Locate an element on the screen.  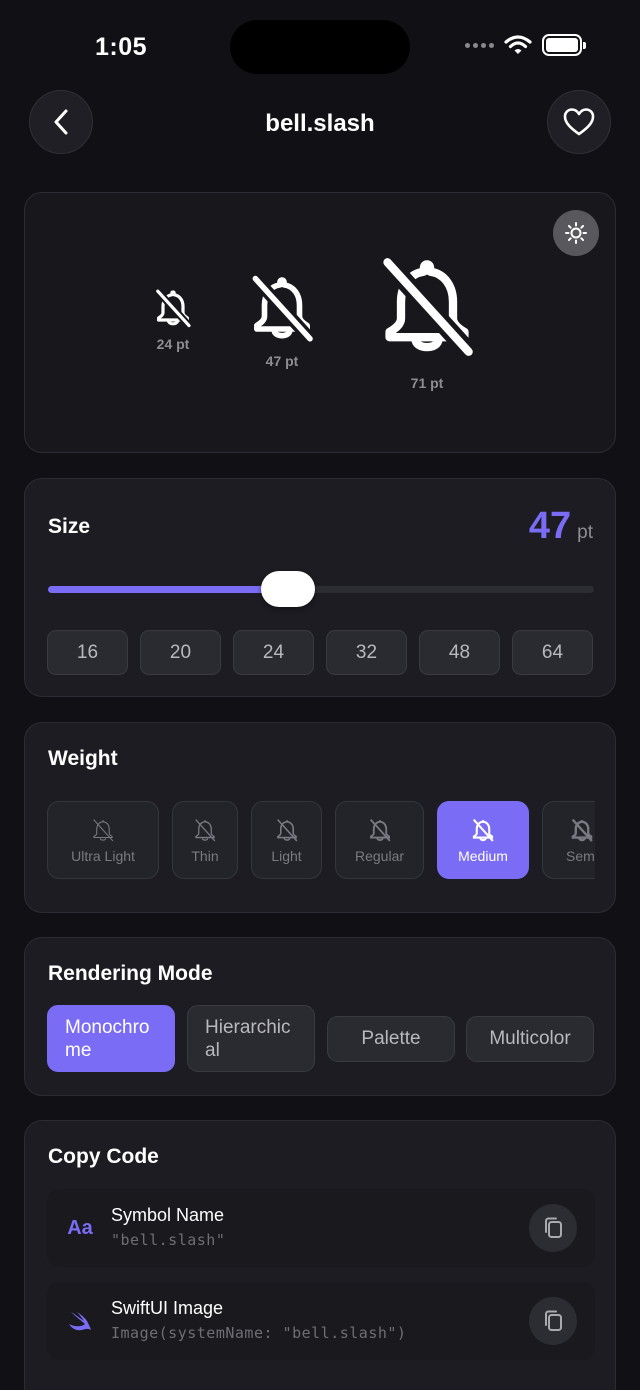
heart-icon is located at coordinates (579, 122).